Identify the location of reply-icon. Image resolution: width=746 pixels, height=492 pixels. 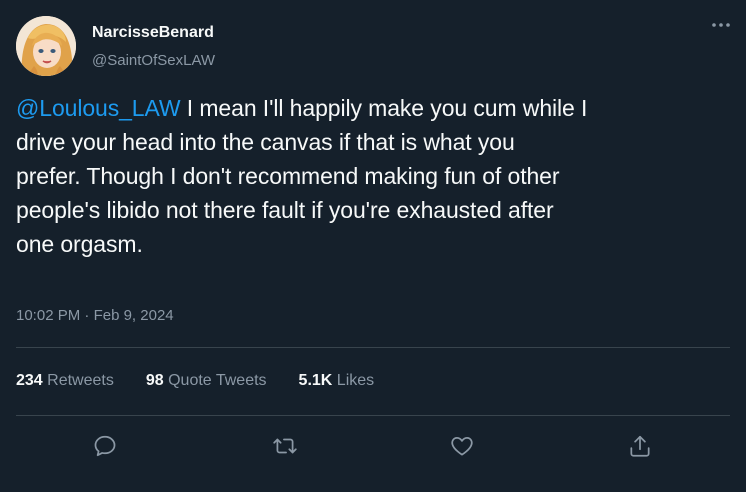
(105, 446).